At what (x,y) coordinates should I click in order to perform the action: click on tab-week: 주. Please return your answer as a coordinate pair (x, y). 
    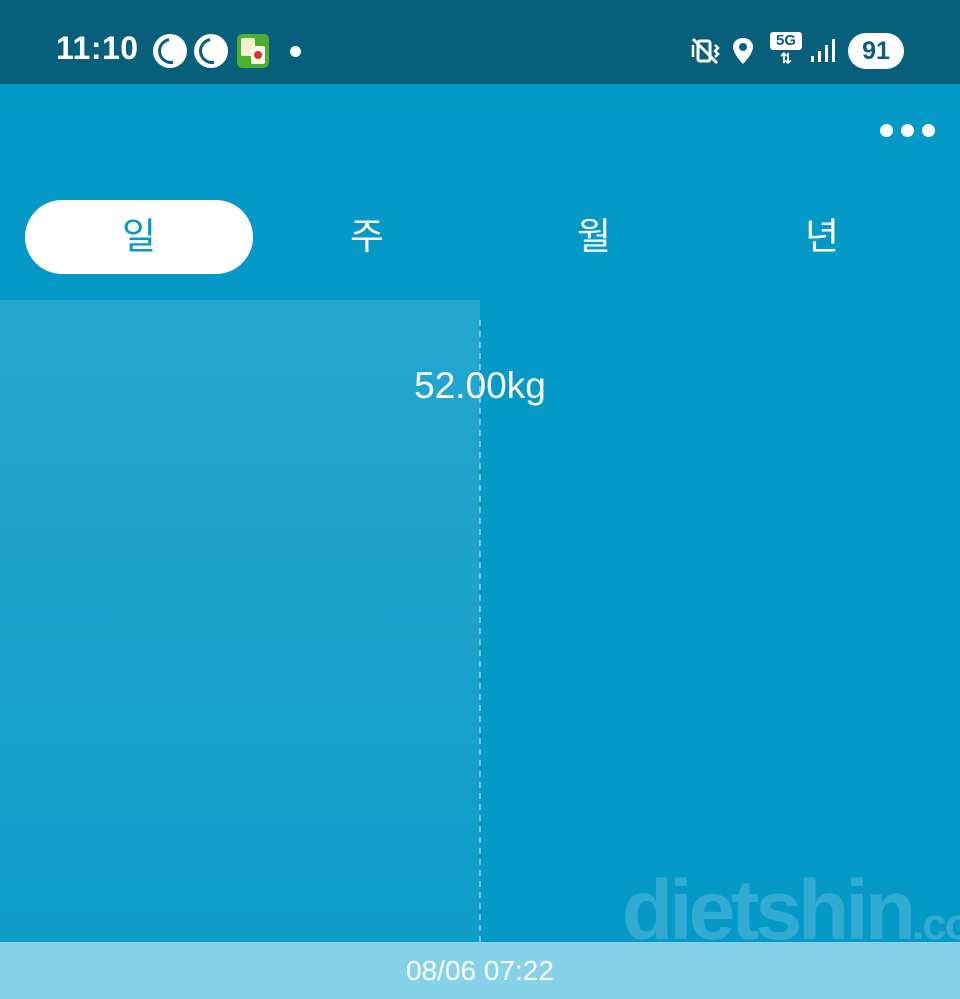
    Looking at the image, I should click on (367, 237).